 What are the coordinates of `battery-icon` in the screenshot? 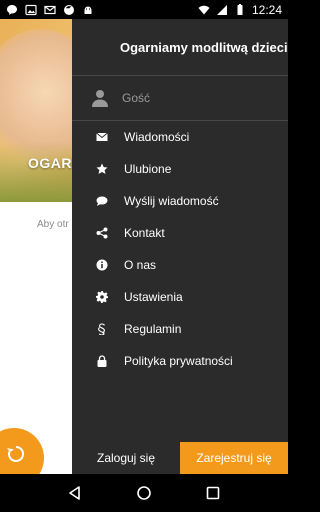 It's located at (240, 9).